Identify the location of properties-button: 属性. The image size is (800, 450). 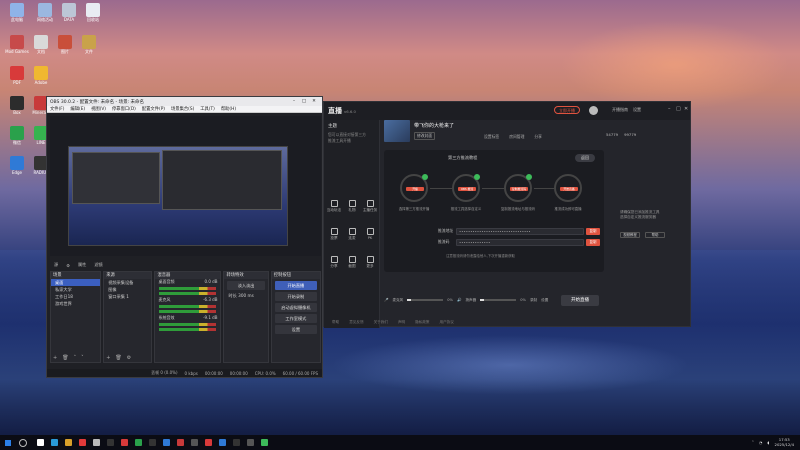
(82, 265).